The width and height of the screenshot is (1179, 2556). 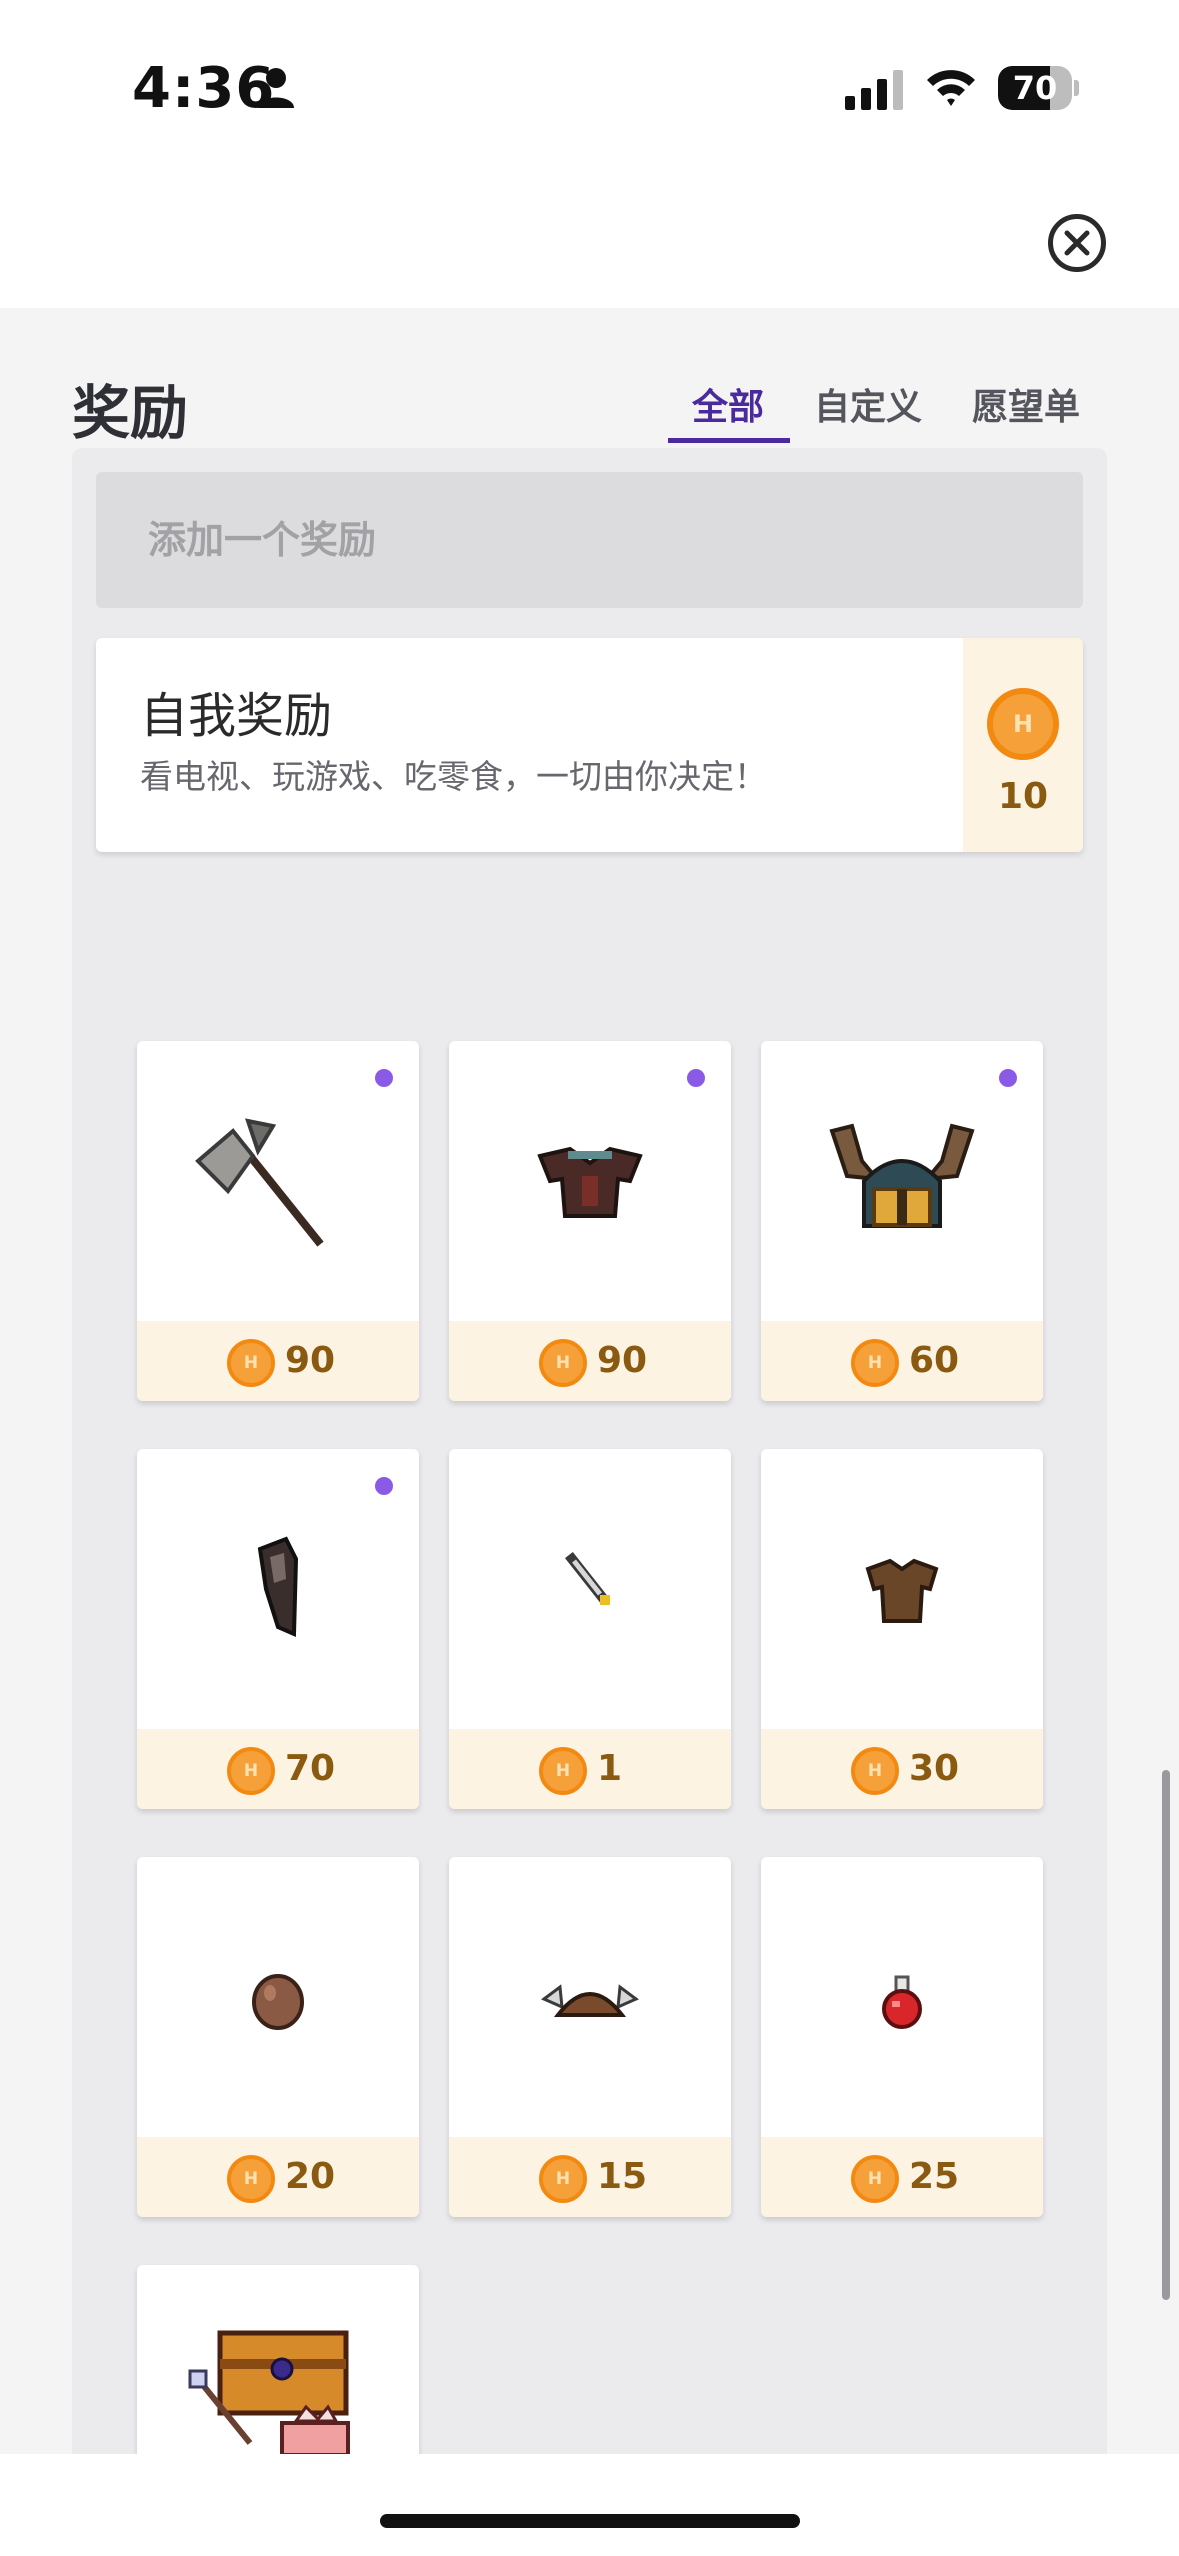 What do you see at coordinates (130, 413) in the screenshot?
I see `page-title: 奖励` at bounding box center [130, 413].